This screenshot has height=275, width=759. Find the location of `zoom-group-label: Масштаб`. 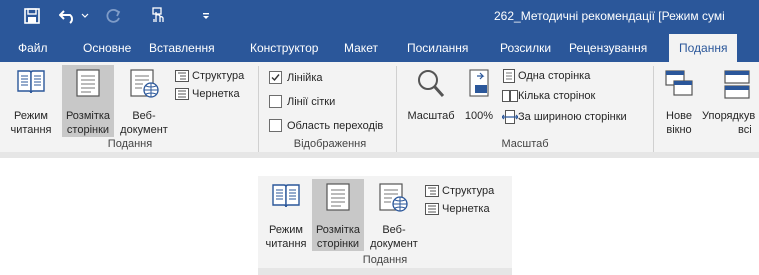

zoom-group-label: Масштаб is located at coordinates (525, 144).